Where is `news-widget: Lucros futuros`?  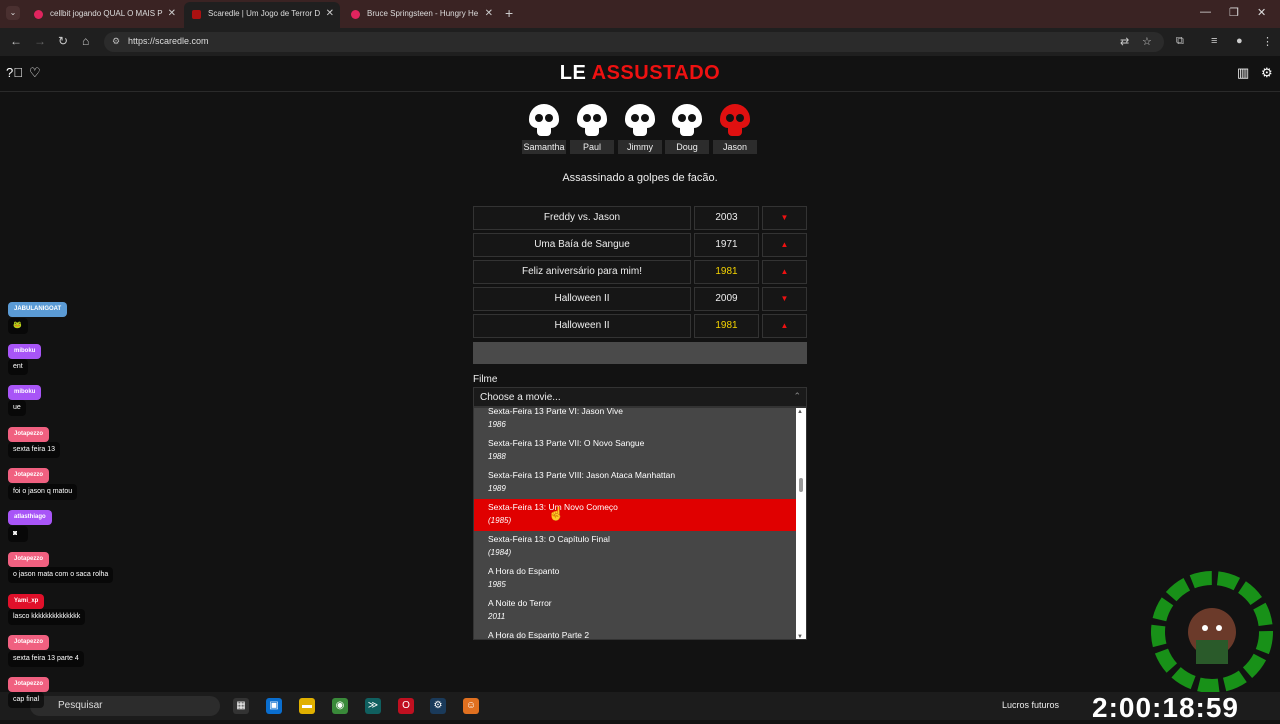 news-widget: Lucros futuros is located at coordinates (1030, 705).